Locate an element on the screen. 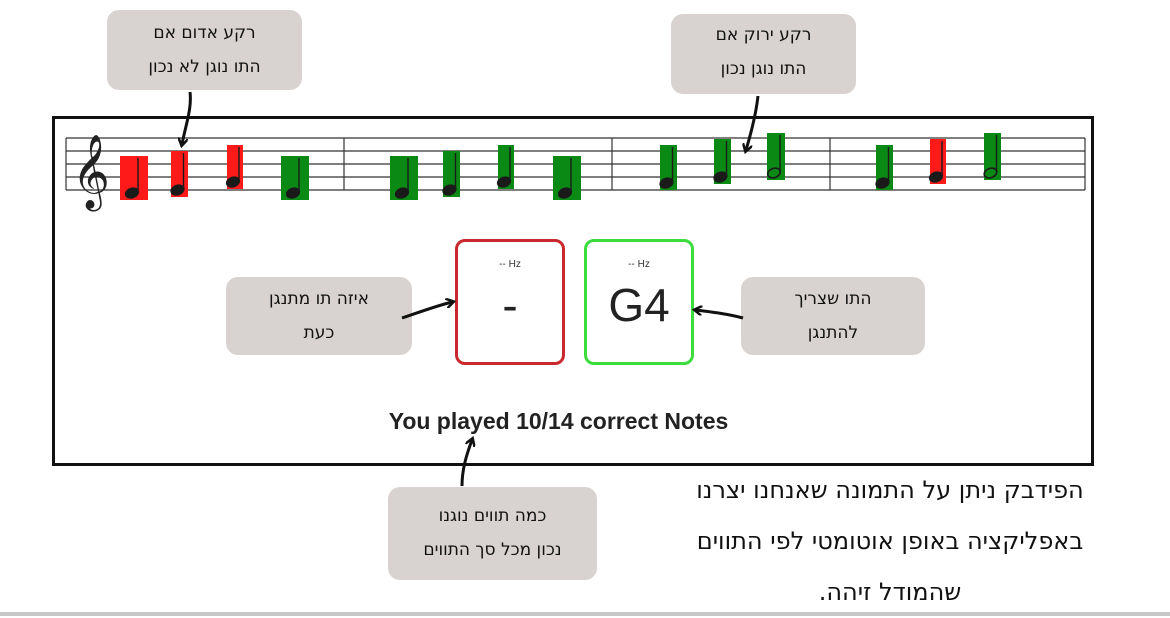  callout-line: כעת is located at coordinates (319, 333).